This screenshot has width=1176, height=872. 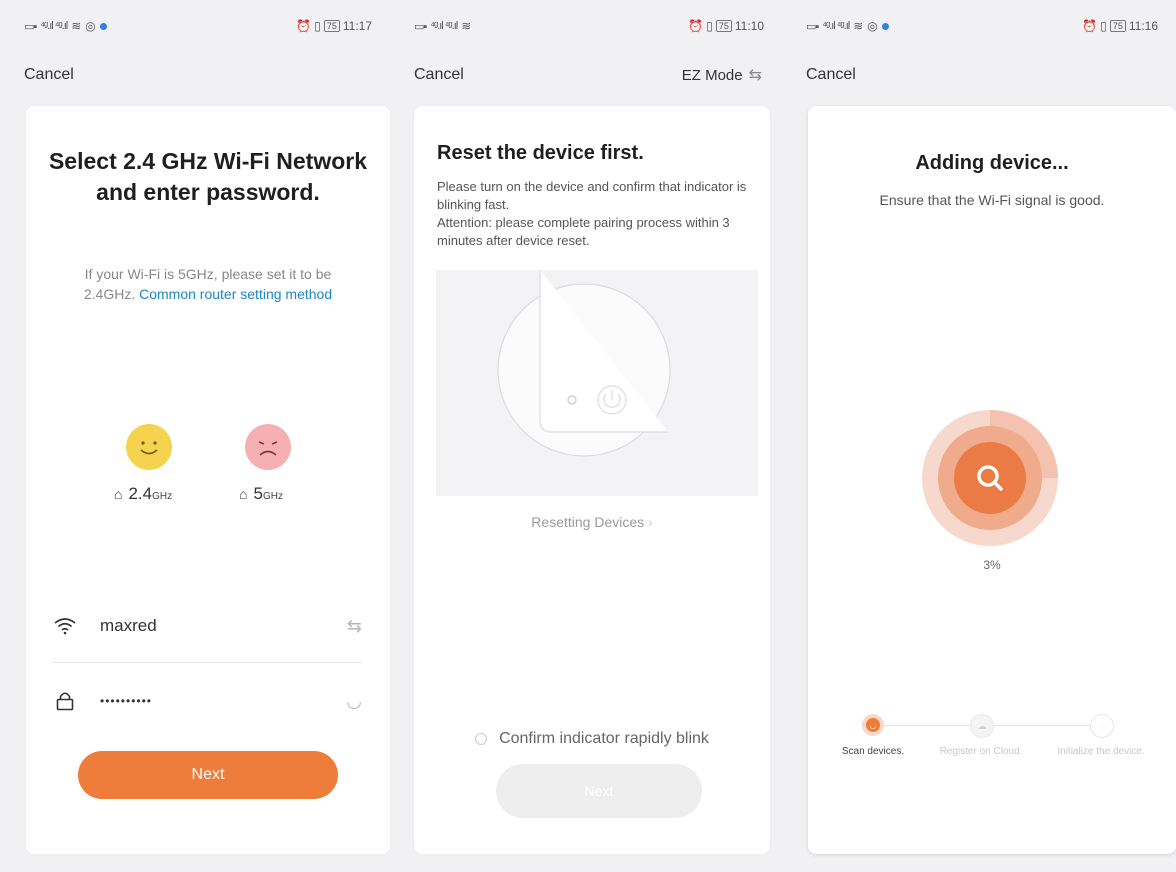 What do you see at coordinates (873, 751) in the screenshot?
I see `step-label-scan: Scan devices.` at bounding box center [873, 751].